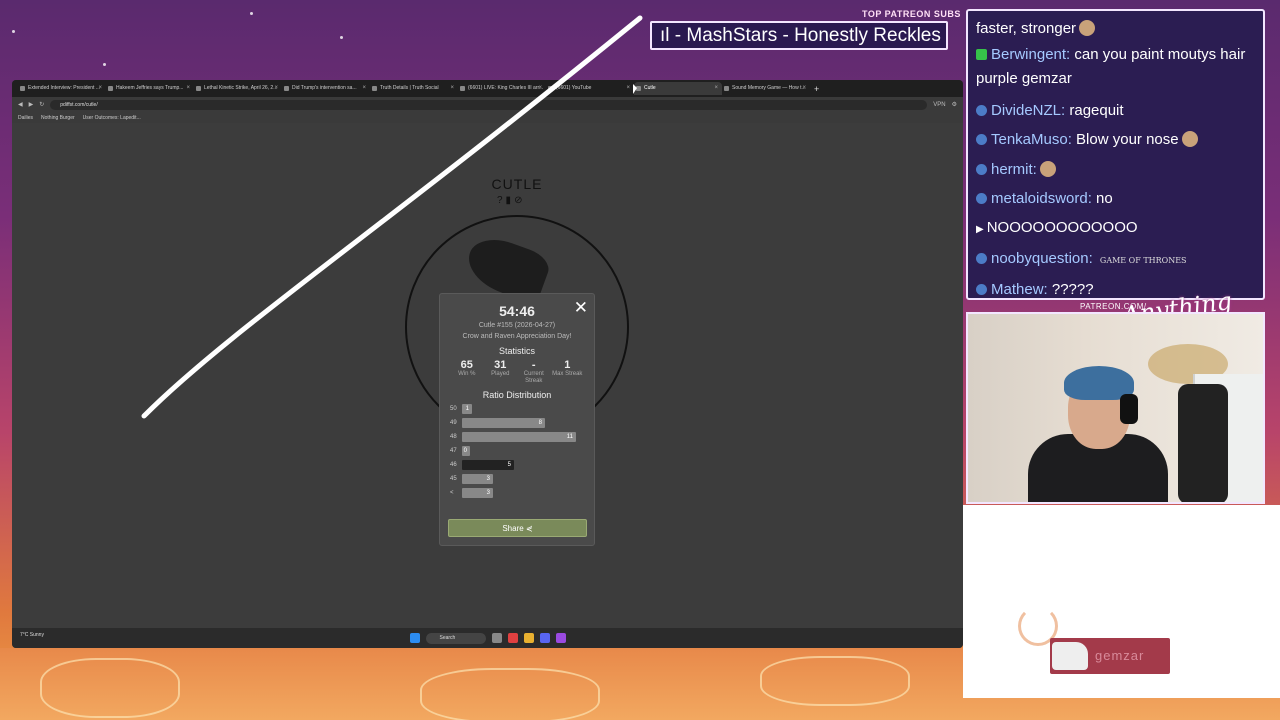 This screenshot has height=720, width=1280. What do you see at coordinates (635, 89) in the screenshot?
I see `mouse-cursor` at bounding box center [635, 89].